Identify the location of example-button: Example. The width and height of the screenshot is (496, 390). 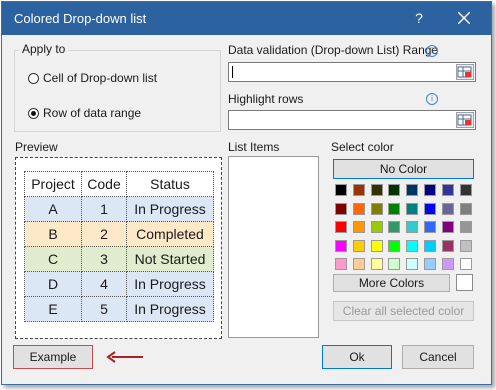
(53, 357).